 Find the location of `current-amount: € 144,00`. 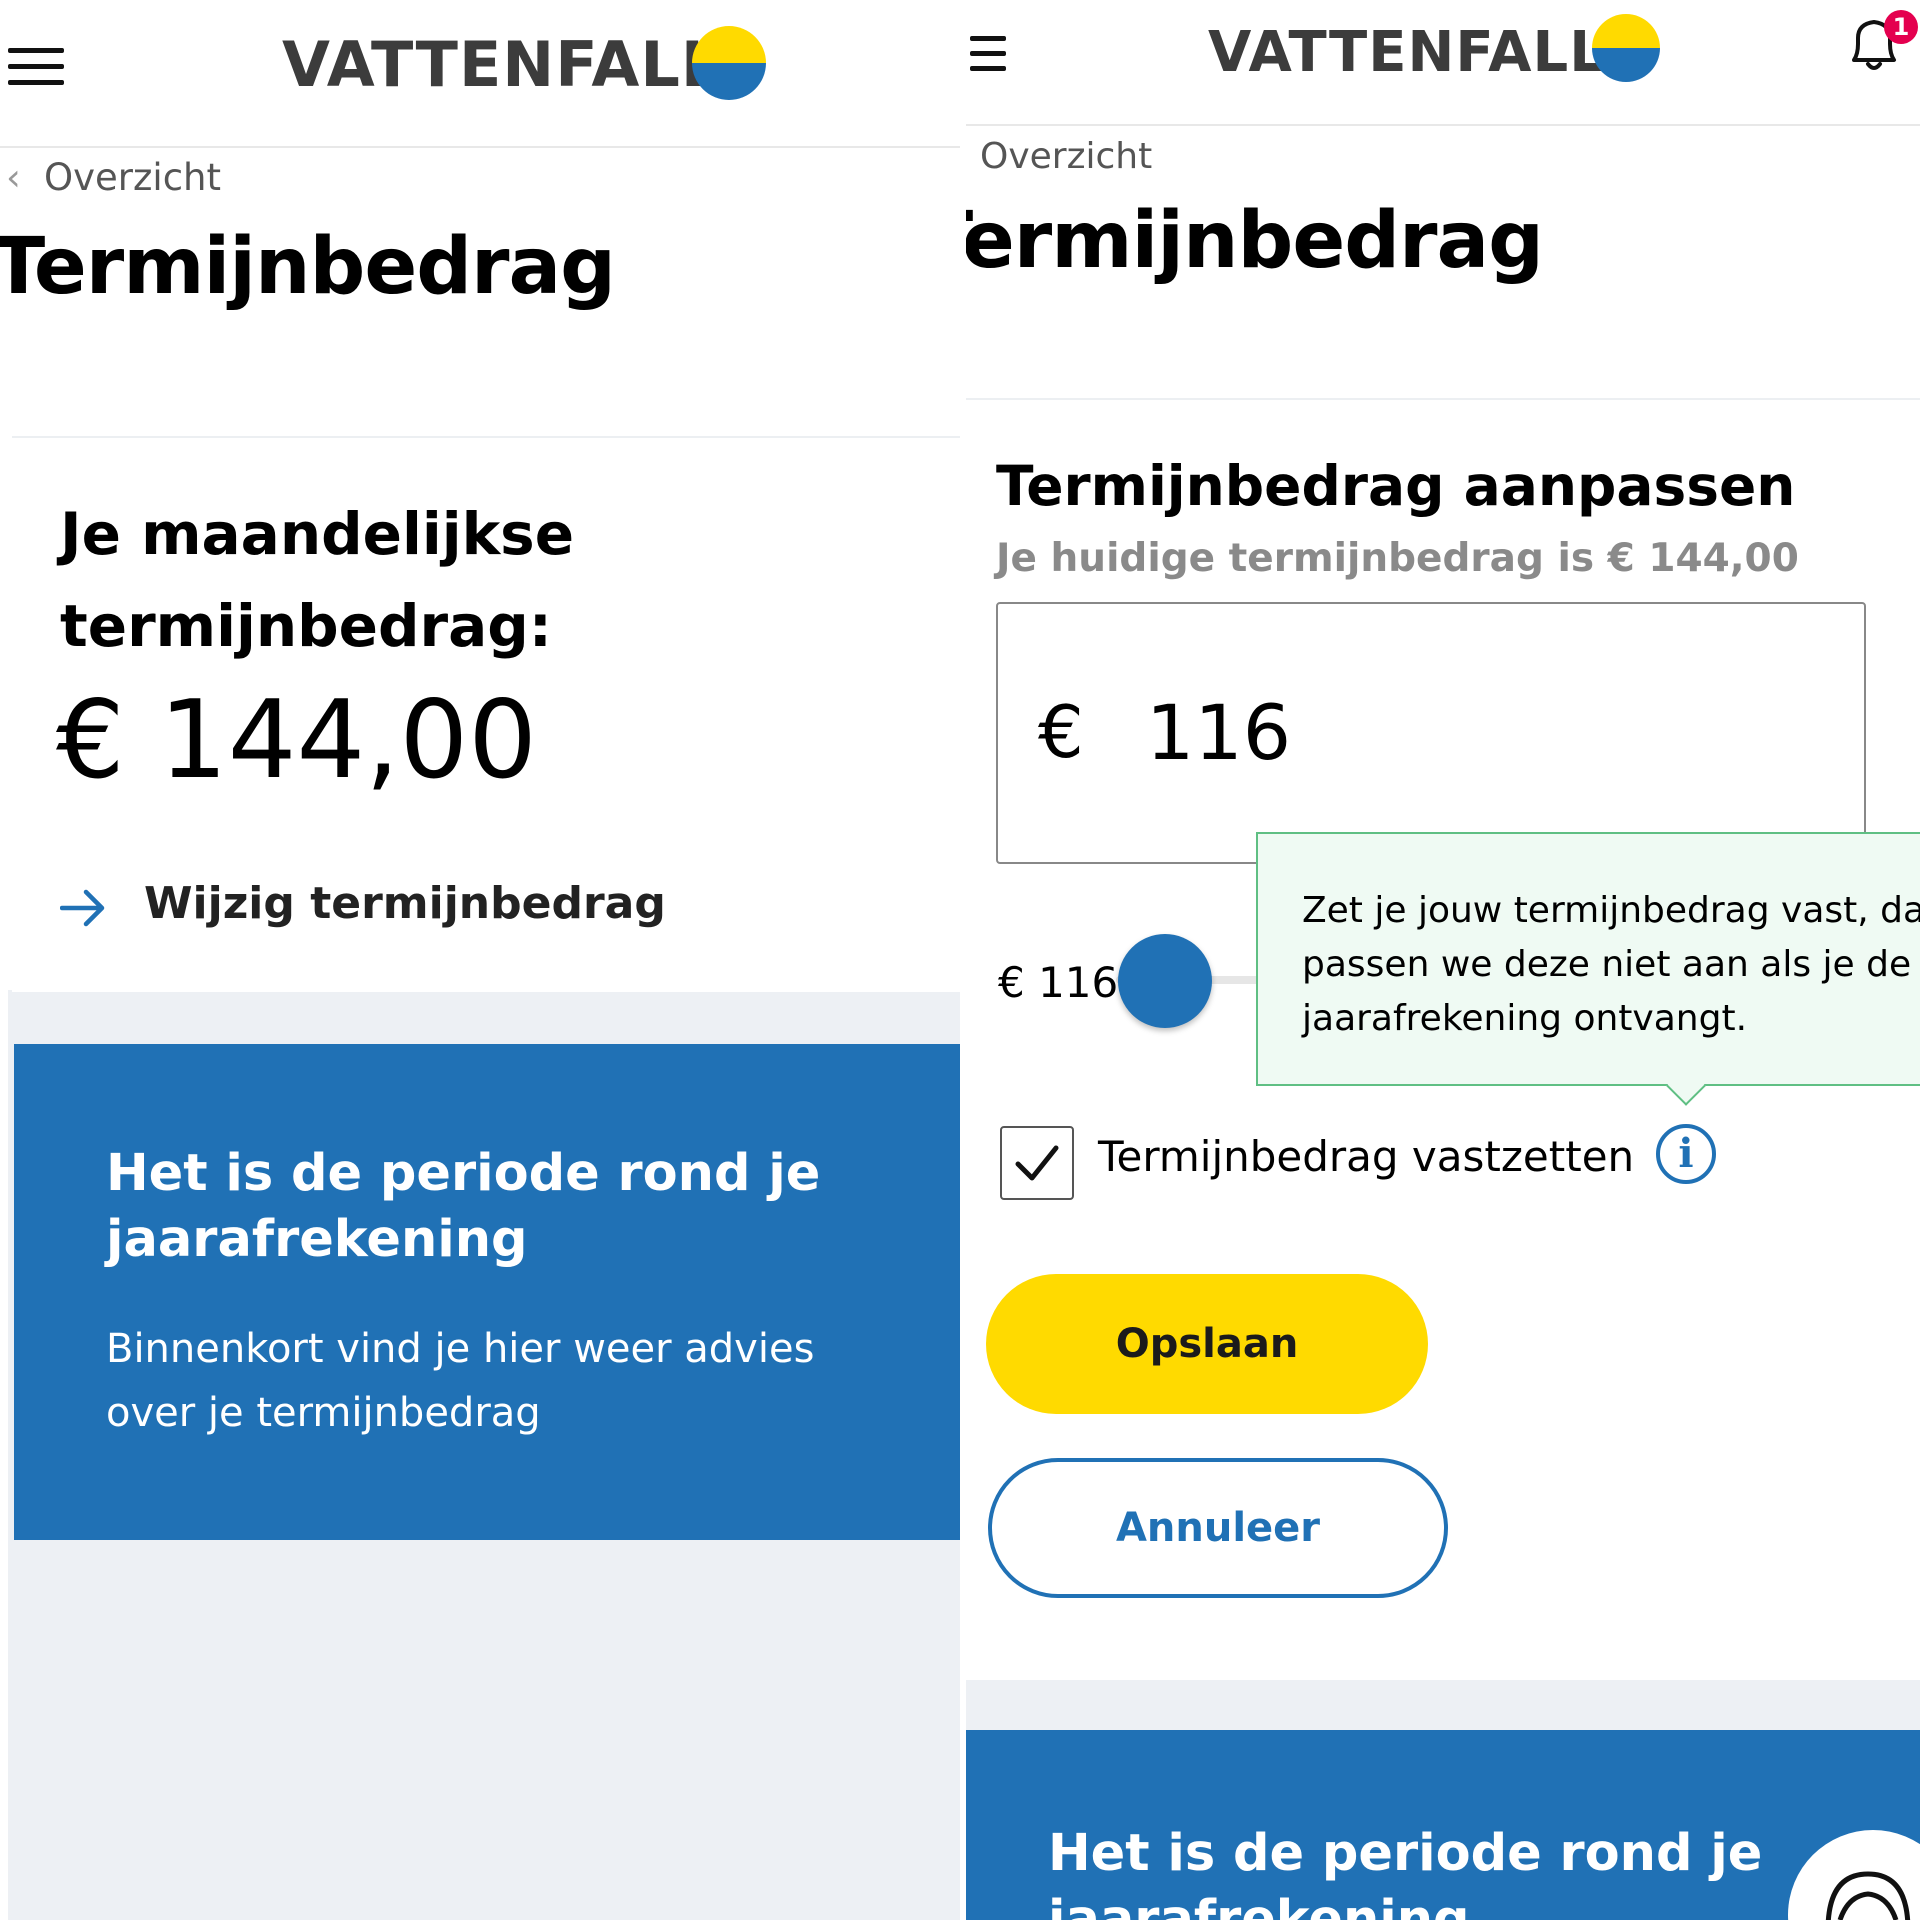

current-amount: € 144,00 is located at coordinates (296, 740).